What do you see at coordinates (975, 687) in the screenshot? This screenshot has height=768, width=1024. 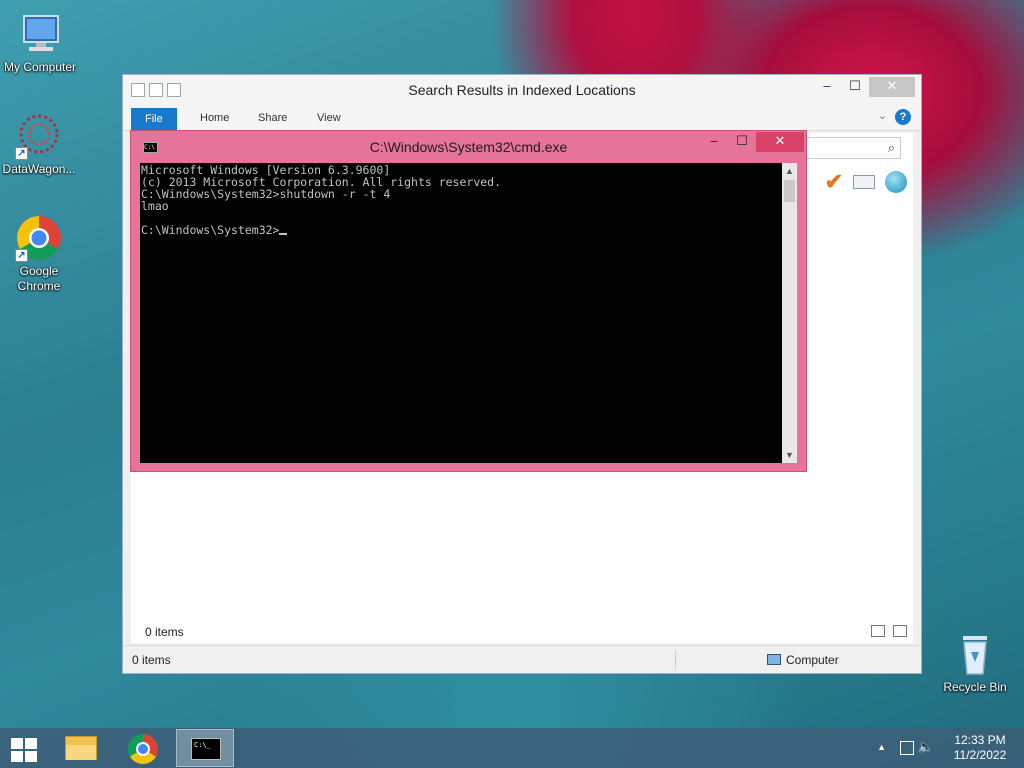 I see `desktop-icon-label: Recycle Bin` at bounding box center [975, 687].